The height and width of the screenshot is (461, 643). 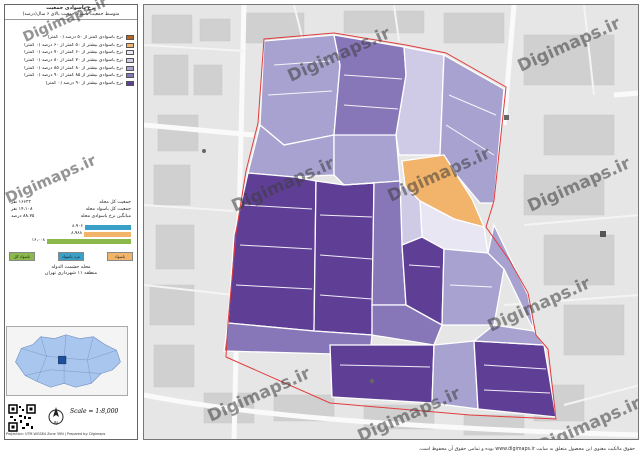 I want to click on bar-legend-item: باسواد کل, so click(x=22, y=257).